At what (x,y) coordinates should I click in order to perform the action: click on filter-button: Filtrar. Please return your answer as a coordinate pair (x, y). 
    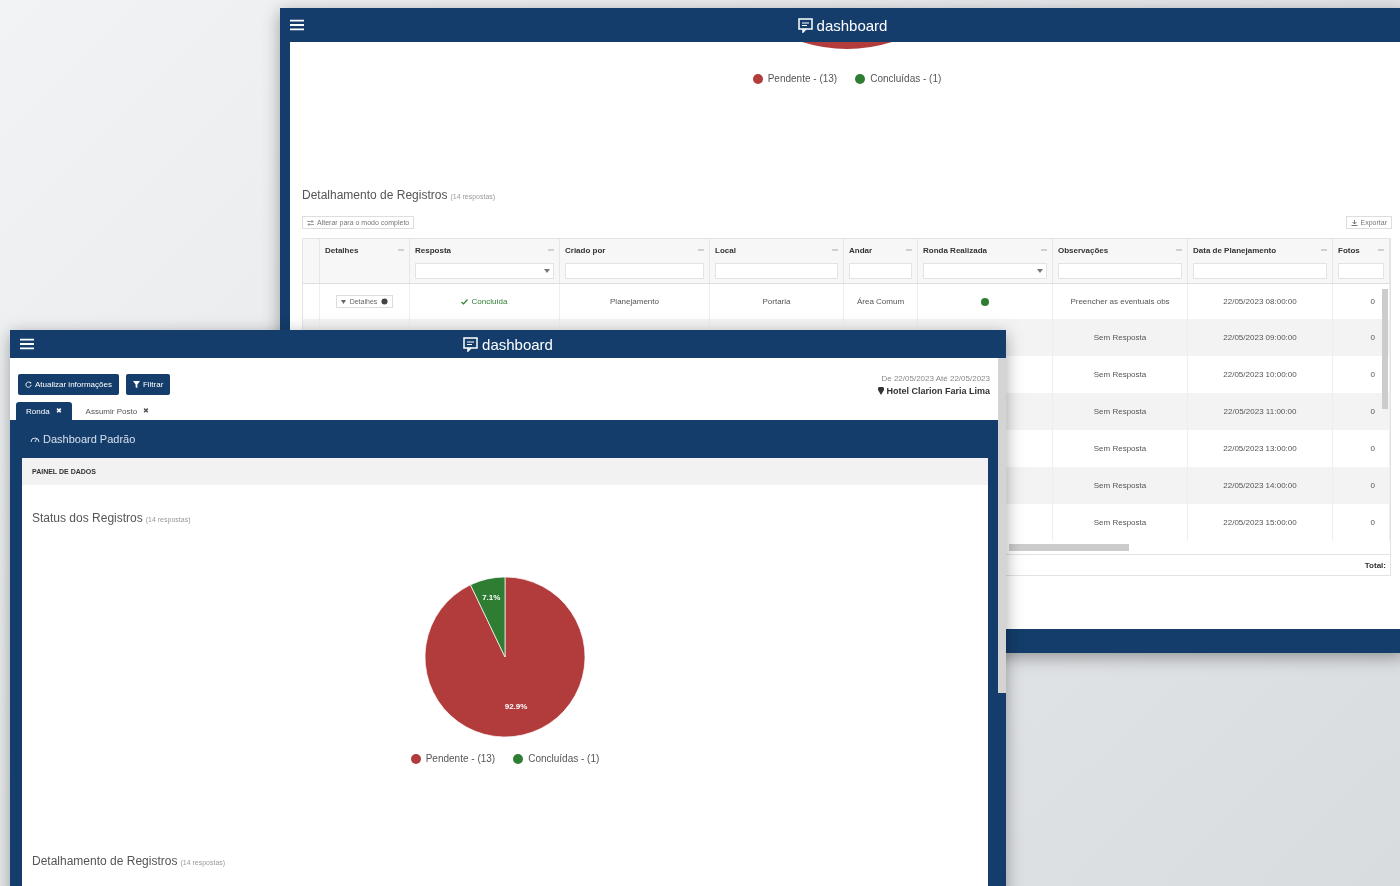
    Looking at the image, I should click on (148, 384).